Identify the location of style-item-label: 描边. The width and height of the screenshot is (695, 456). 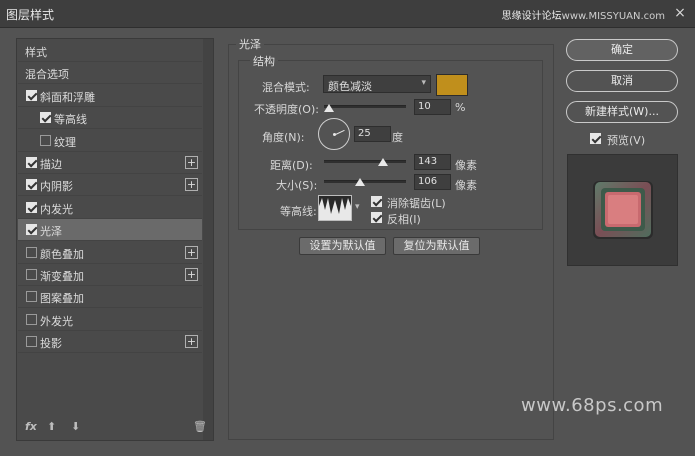
(51, 164).